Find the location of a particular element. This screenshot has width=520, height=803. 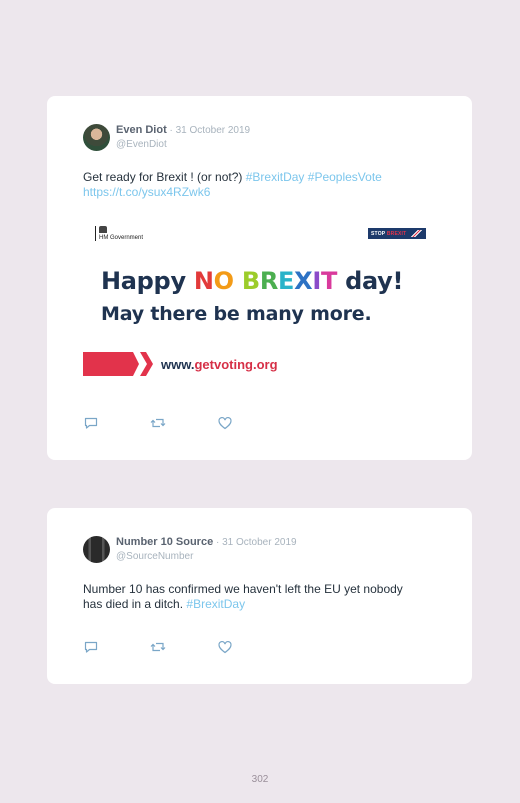

tweet-body: has died in a ditch. is located at coordinates (135, 604).